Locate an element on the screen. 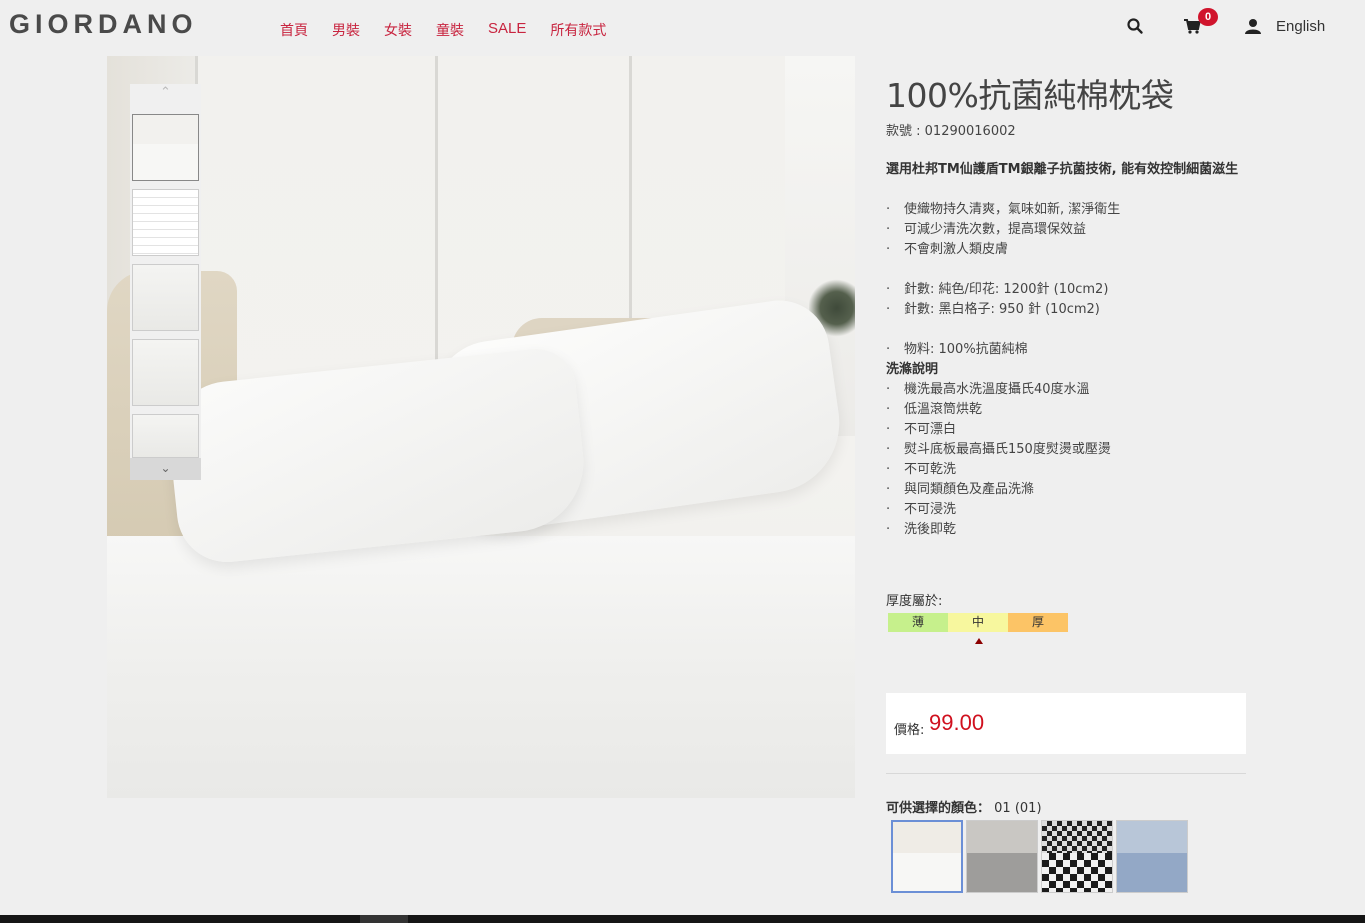 Image resolution: width=1365 pixels, height=923 pixels. description-item-text: 不可浸洗 is located at coordinates (930, 509).